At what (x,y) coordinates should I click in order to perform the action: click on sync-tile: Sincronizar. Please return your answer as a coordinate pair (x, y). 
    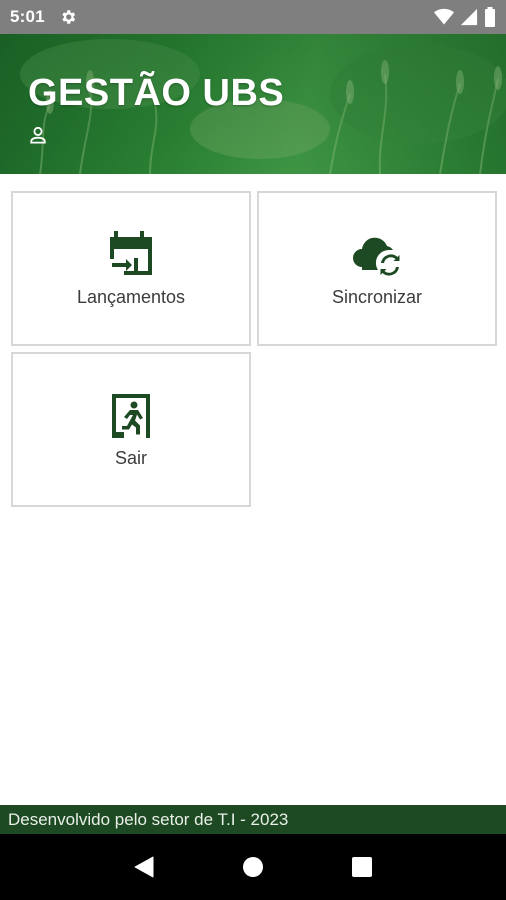
    Looking at the image, I should click on (377, 268).